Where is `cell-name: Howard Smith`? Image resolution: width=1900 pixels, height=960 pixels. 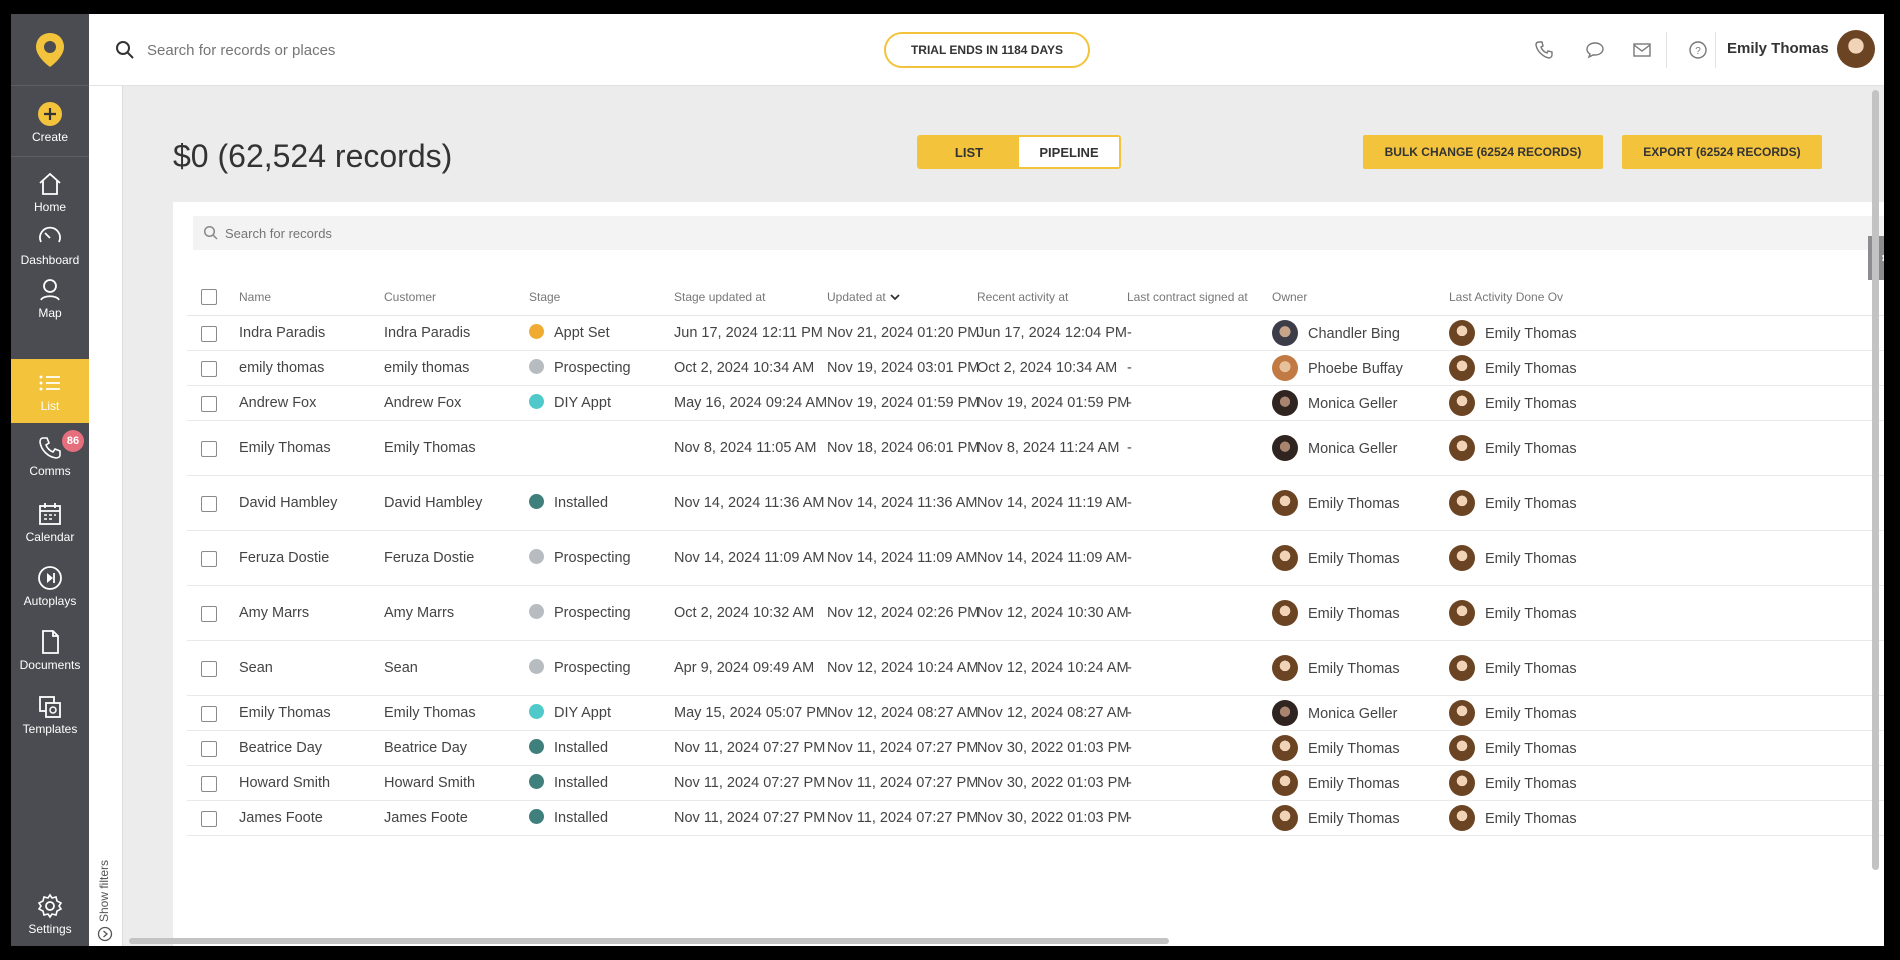 cell-name: Howard Smith is located at coordinates (284, 783).